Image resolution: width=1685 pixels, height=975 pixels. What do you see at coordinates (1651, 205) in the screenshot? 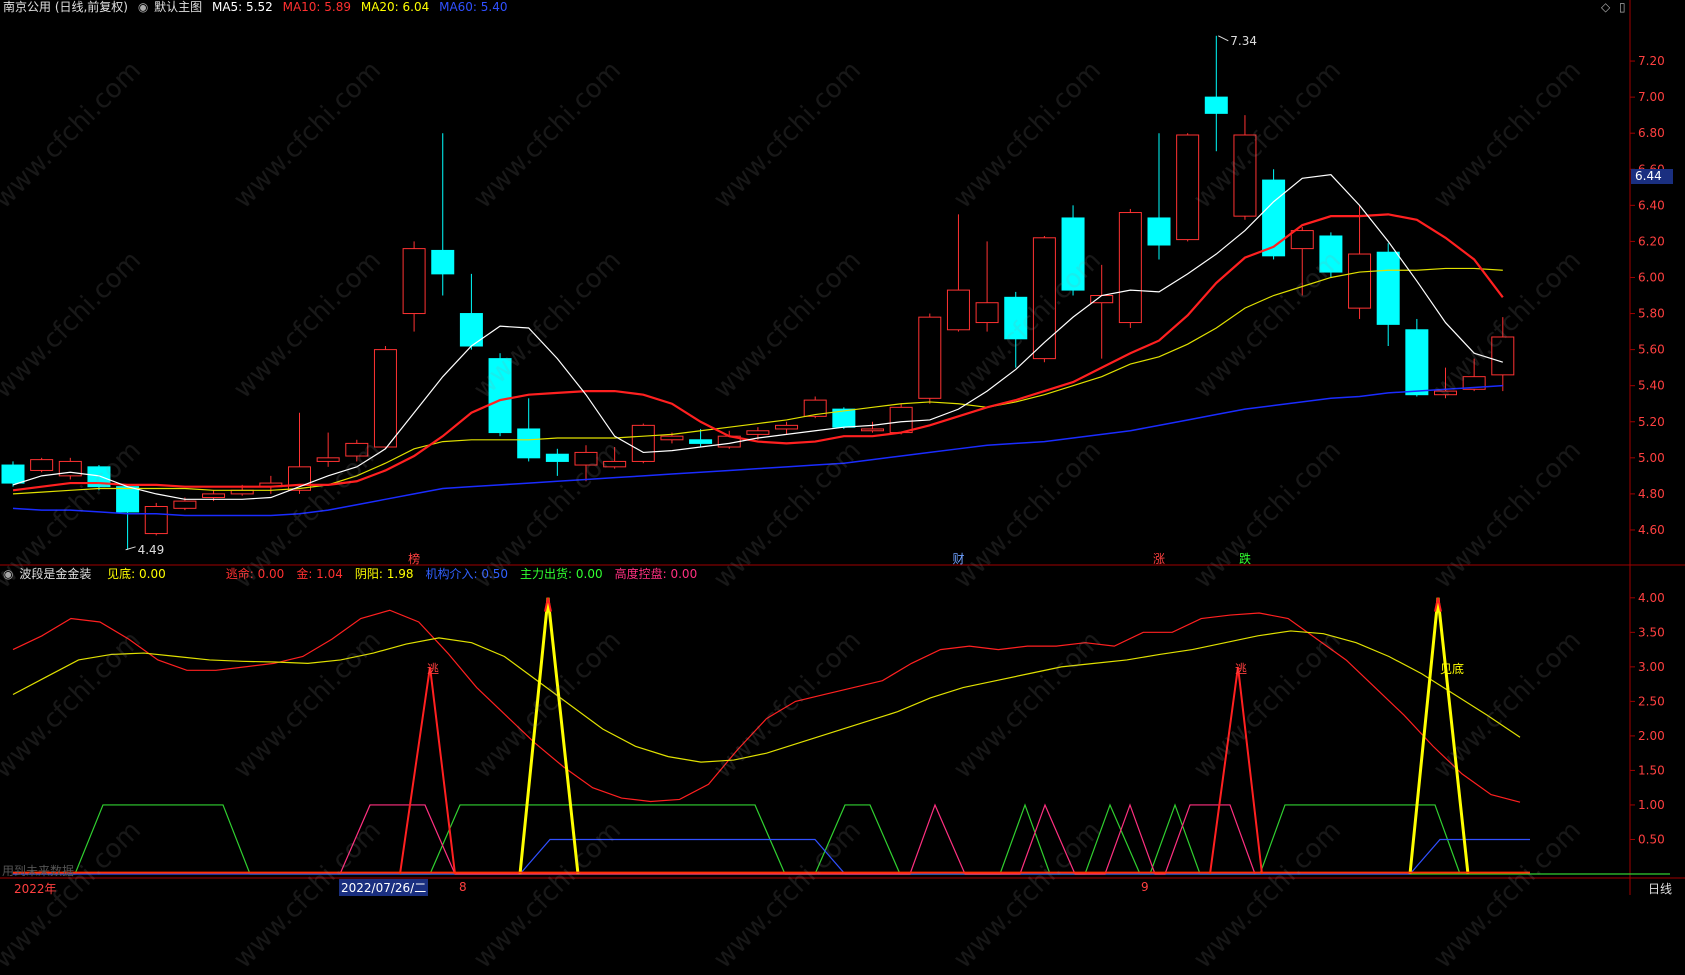
I see `price-tick-label: 6.40` at bounding box center [1651, 205].